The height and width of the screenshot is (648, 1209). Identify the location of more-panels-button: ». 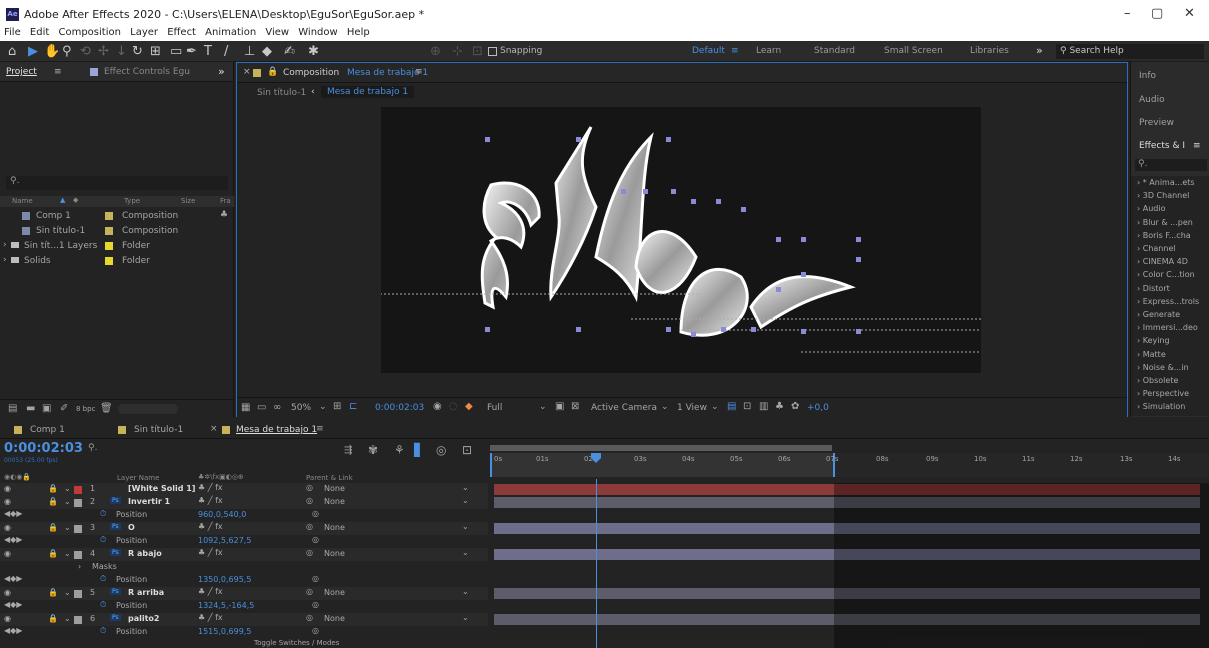
(221, 71).